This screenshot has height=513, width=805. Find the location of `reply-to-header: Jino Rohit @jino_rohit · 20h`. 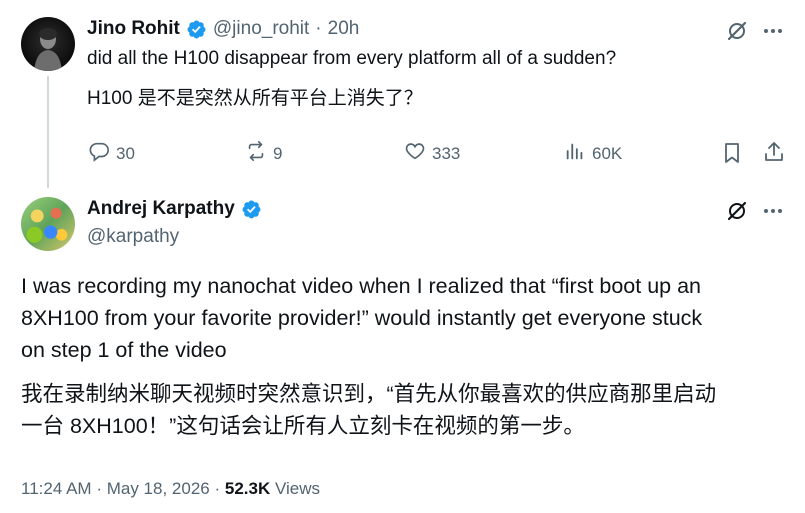

reply-to-header: Jino Rohit @jino_rohit · 20h is located at coordinates (223, 29).